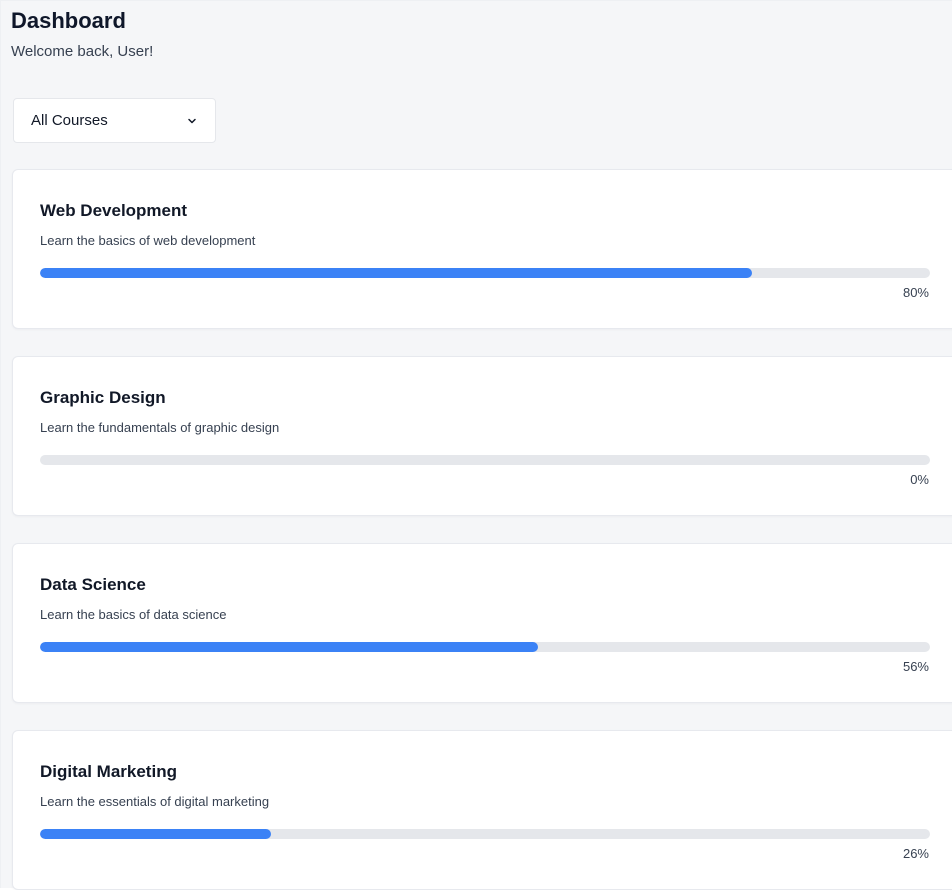 The width and height of the screenshot is (952, 890). Describe the element at coordinates (68, 20) in the screenshot. I see `page-title: Dashboard` at that location.